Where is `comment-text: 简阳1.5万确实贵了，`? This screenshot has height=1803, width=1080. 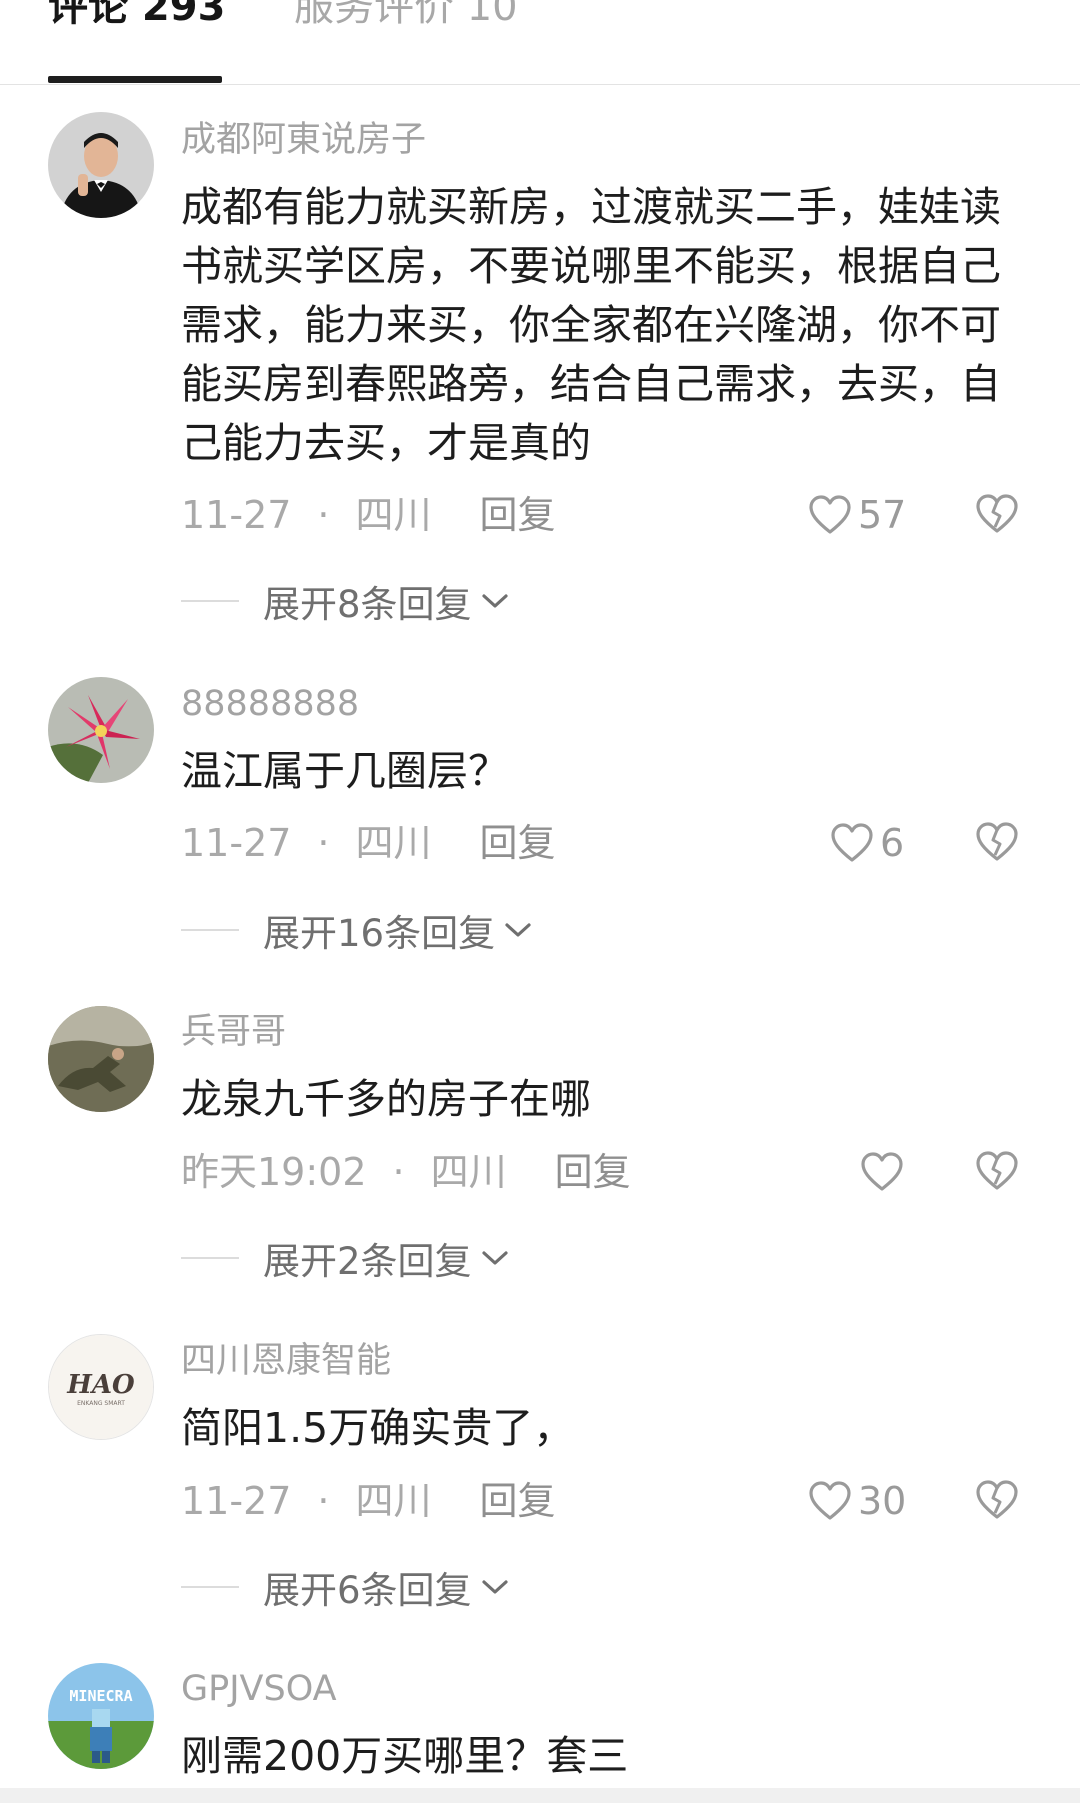
comment-text: 简阳1.5万确实贵了， is located at coordinates (378, 1428).